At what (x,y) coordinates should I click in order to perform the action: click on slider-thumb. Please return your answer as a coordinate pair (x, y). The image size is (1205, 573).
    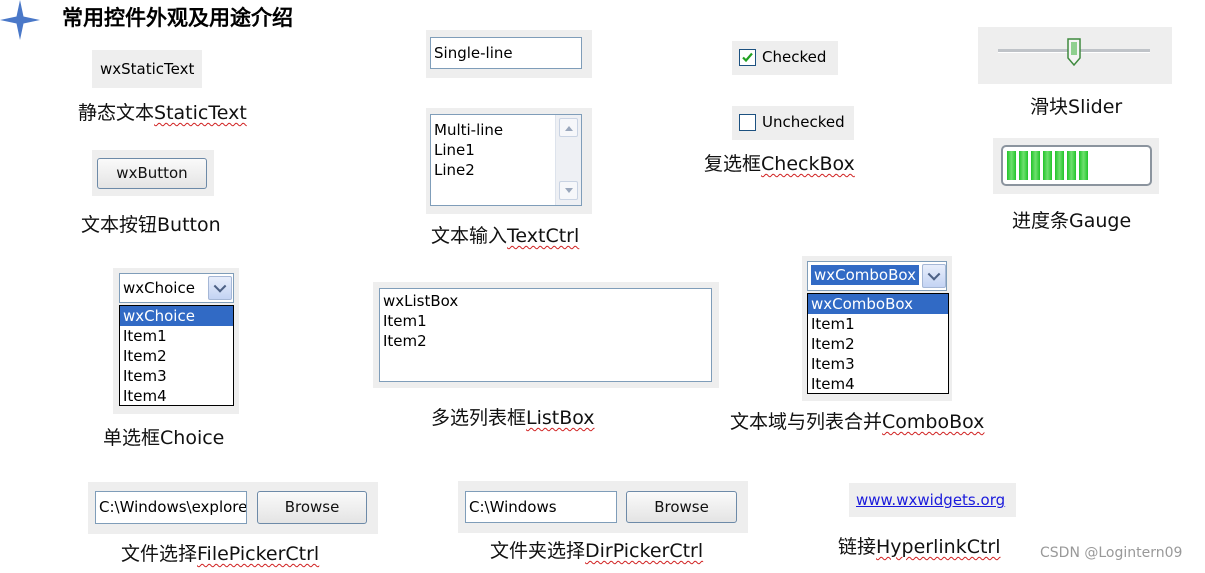
    Looking at the image, I should click on (1074, 52).